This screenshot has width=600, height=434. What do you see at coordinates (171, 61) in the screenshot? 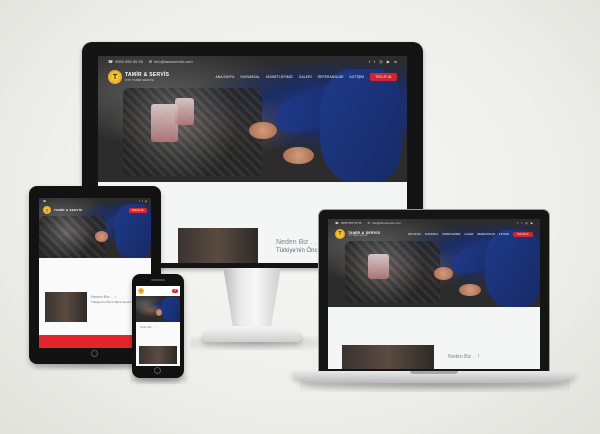
I see `email-info: ✉ info@tamirservis.com` at bounding box center [171, 61].